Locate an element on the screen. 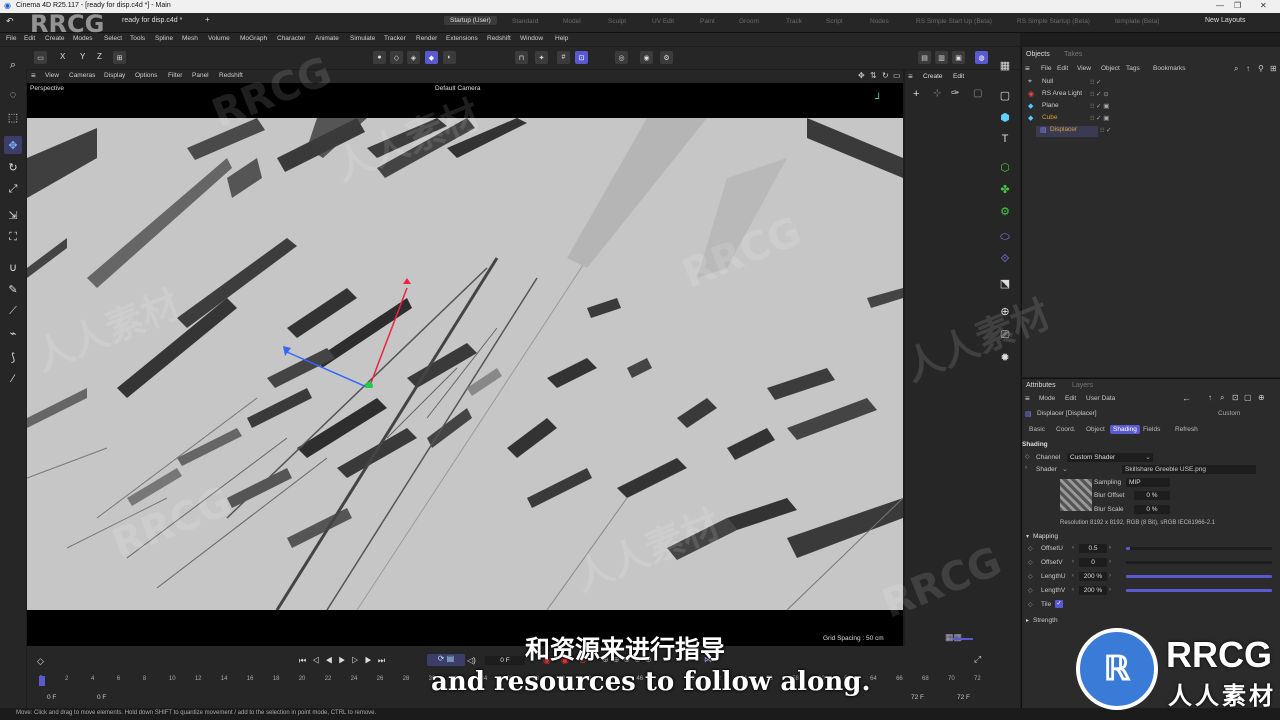  snap-icon: ⊓ is located at coordinates (521, 57).